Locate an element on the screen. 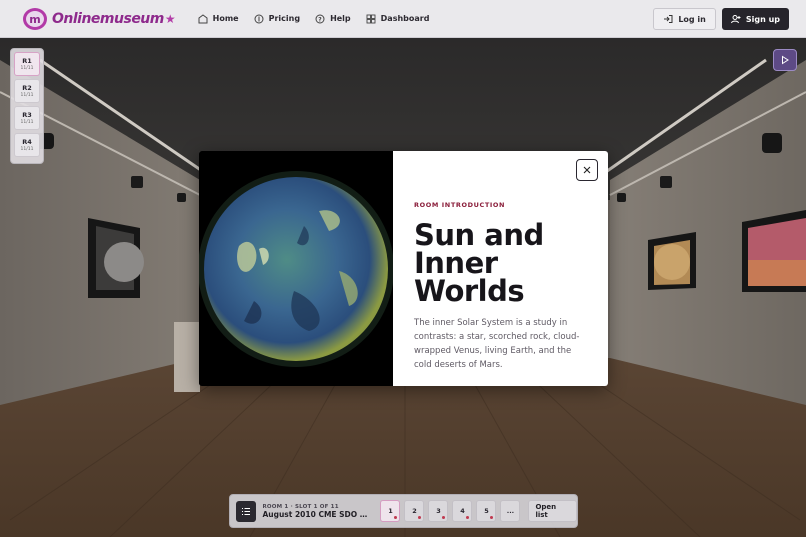 Image resolution: width=806 pixels, height=537 pixels. brand-logo: m Onlinemuseum ★ is located at coordinates (98, 19).